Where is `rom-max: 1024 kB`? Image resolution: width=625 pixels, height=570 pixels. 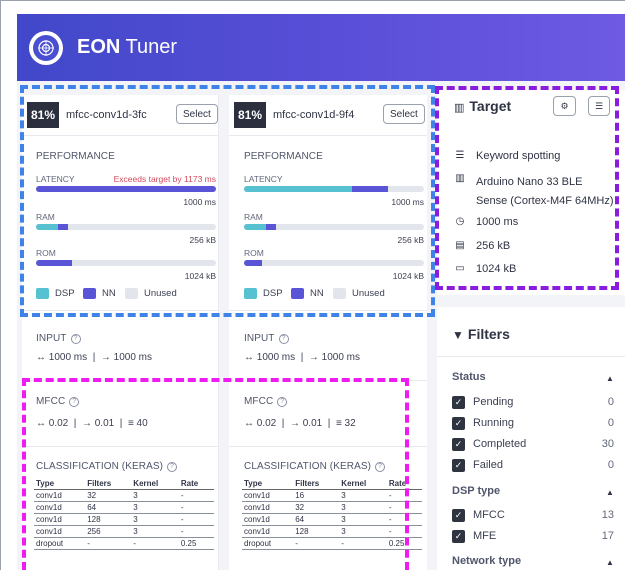 rom-max: 1024 kB is located at coordinates (408, 276).